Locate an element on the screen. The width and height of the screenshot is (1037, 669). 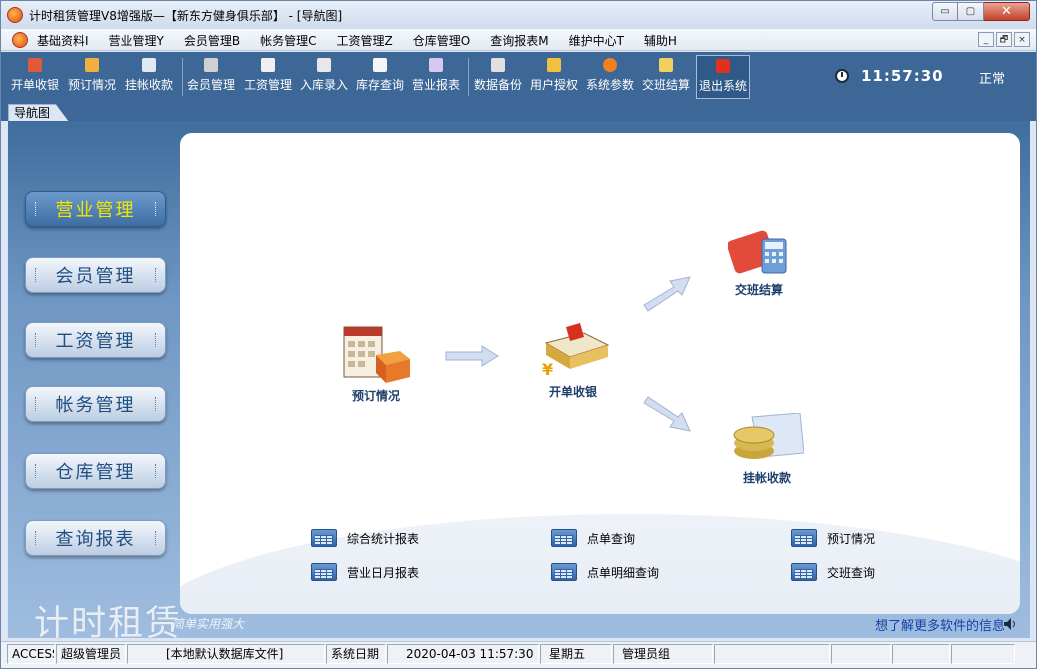
members-icon is located at coordinates (211, 65).